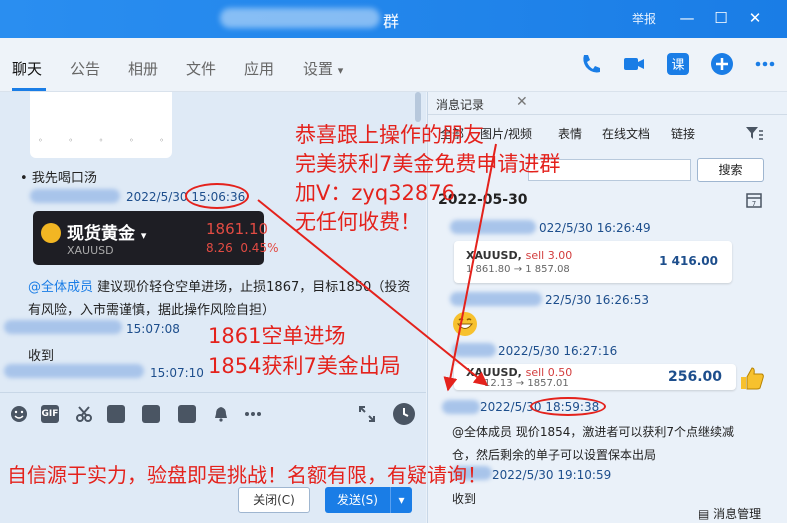  I want to click on promo-overlay-bottom: 自信源于实力，验盘即是挑战！名额有限，有疑请询！, so click(247, 475).